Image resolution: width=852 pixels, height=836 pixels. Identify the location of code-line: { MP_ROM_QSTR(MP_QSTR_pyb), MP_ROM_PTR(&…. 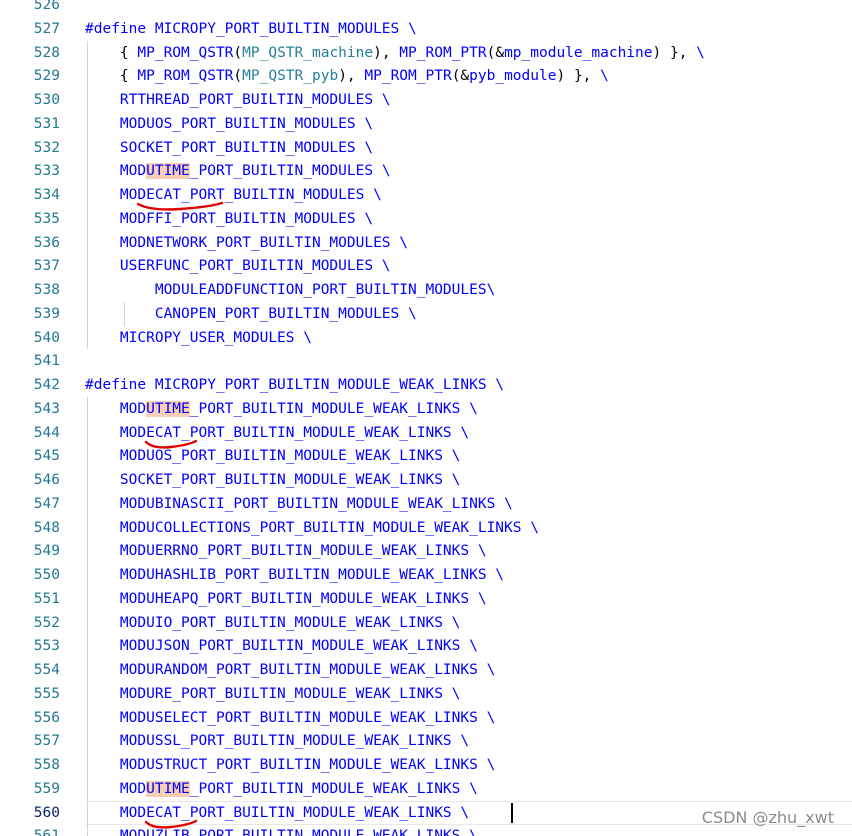
(347, 76).